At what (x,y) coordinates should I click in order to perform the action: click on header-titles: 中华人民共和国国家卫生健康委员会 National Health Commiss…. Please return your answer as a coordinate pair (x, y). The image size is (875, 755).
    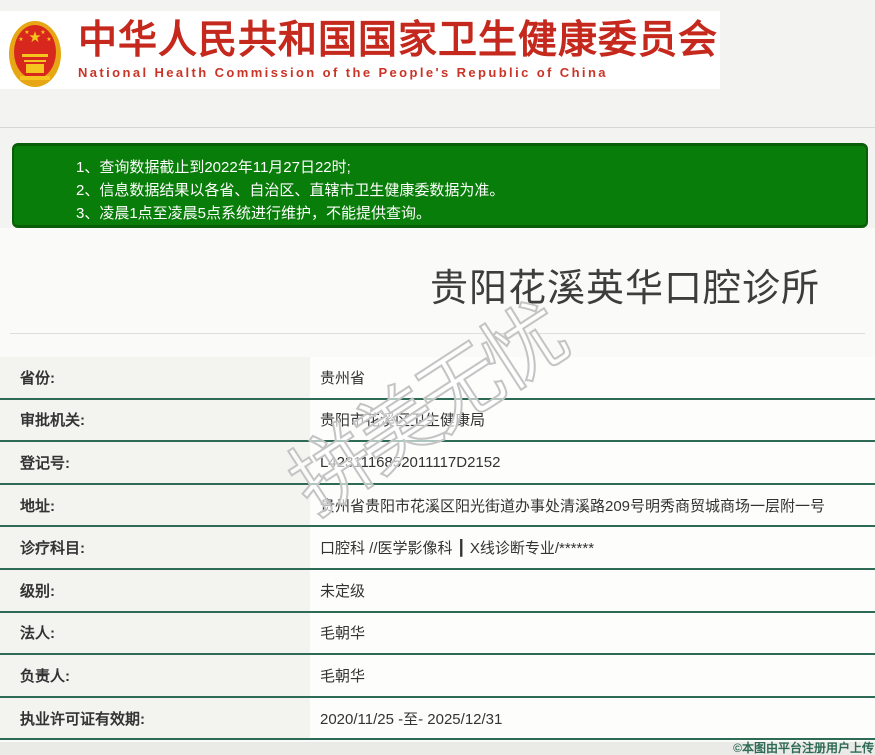
    Looking at the image, I should click on (398, 49).